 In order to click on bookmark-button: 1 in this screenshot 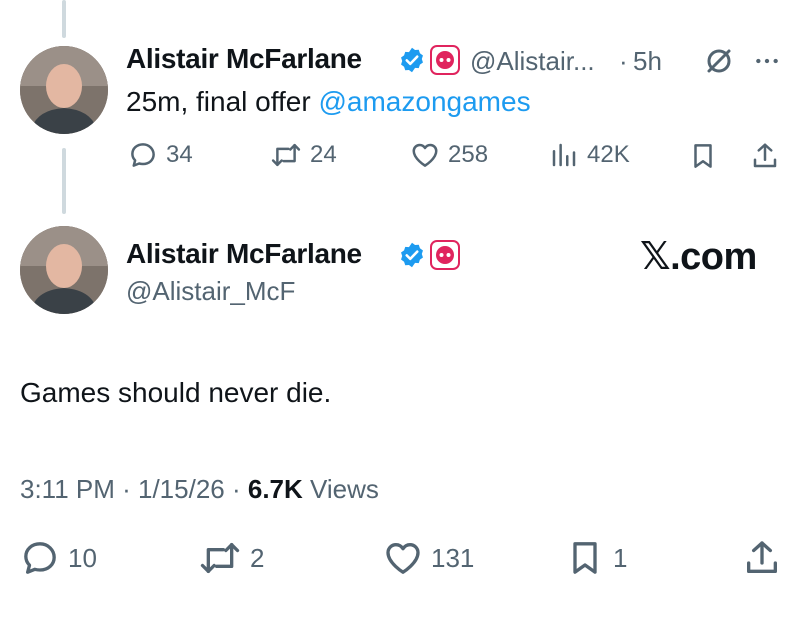, I will do `click(596, 558)`.